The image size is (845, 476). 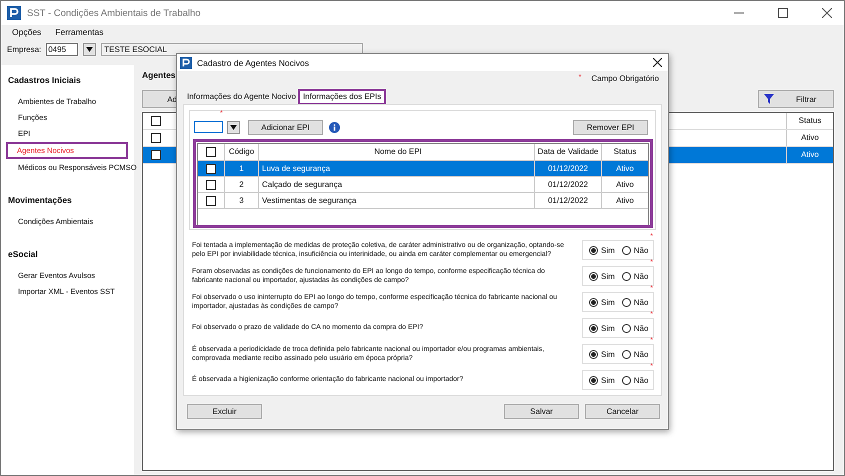 What do you see at coordinates (27, 32) in the screenshot?
I see `menu-item: Opções` at bounding box center [27, 32].